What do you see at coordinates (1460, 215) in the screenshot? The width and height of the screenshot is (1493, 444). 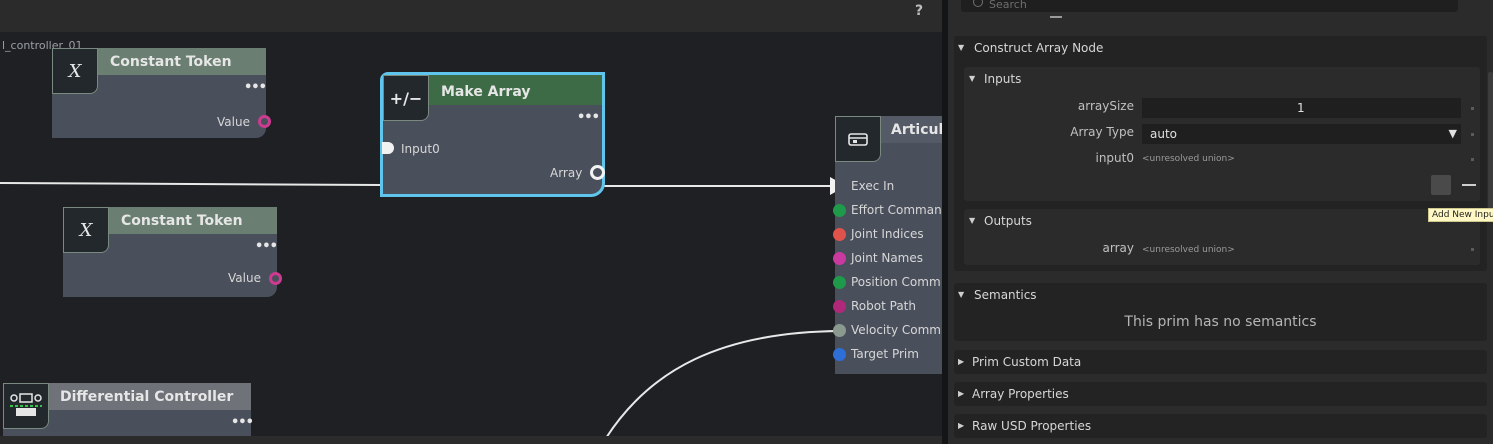 I see `add-input-tooltip: Add New Inpu` at bounding box center [1460, 215].